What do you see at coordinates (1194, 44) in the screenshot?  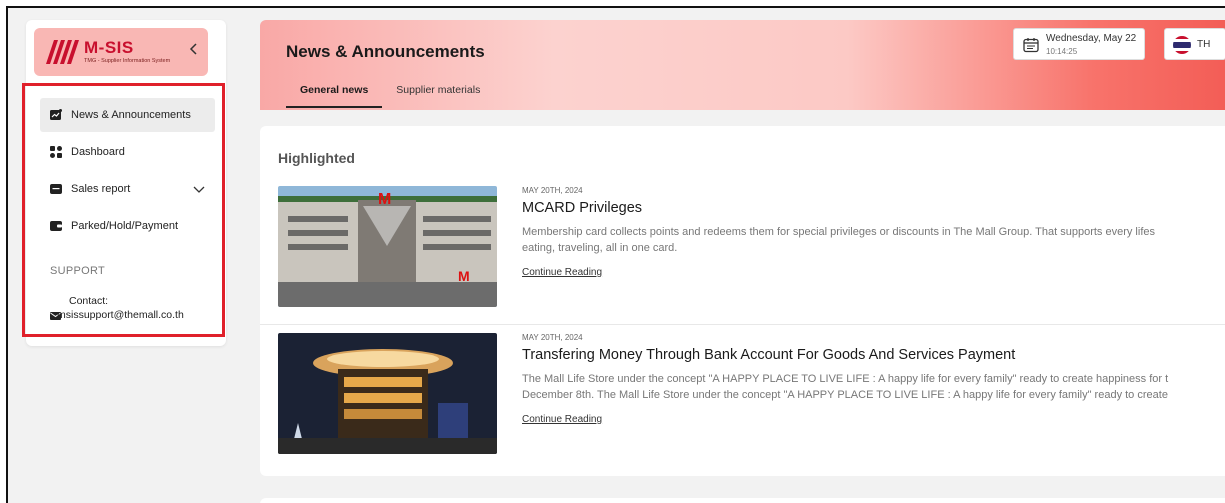 I see `language-selector: TH` at bounding box center [1194, 44].